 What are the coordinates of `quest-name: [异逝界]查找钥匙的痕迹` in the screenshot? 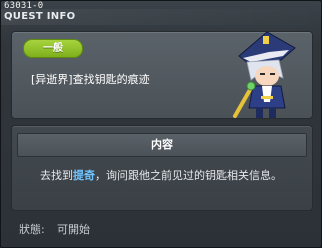 It's located at (90, 79).